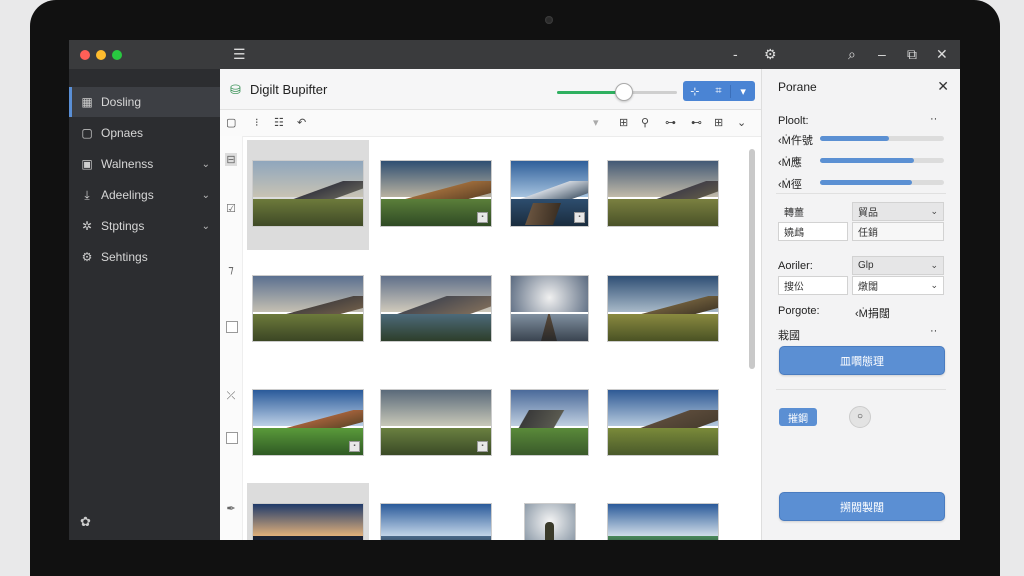 The height and width of the screenshot is (576, 1024). I want to click on aoriler-select-2-value: 燉闊, so click(868, 287).